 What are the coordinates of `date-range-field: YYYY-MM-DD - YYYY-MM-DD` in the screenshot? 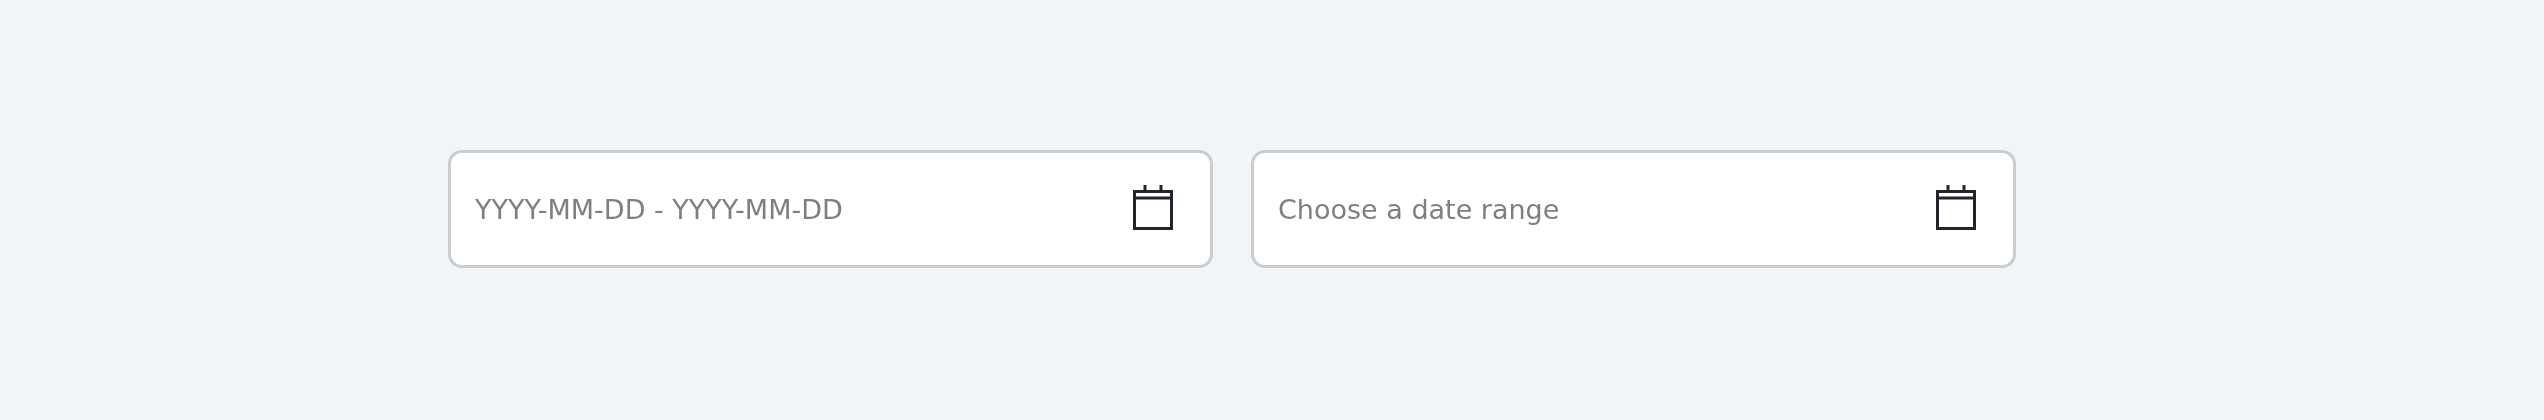 It's located at (830, 209).